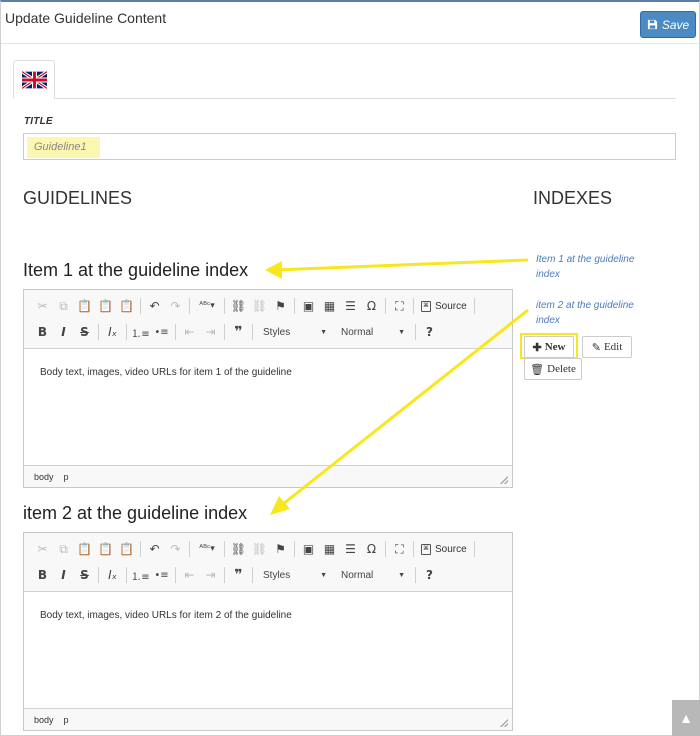  I want to click on index-link-line: index, so click(548, 320).